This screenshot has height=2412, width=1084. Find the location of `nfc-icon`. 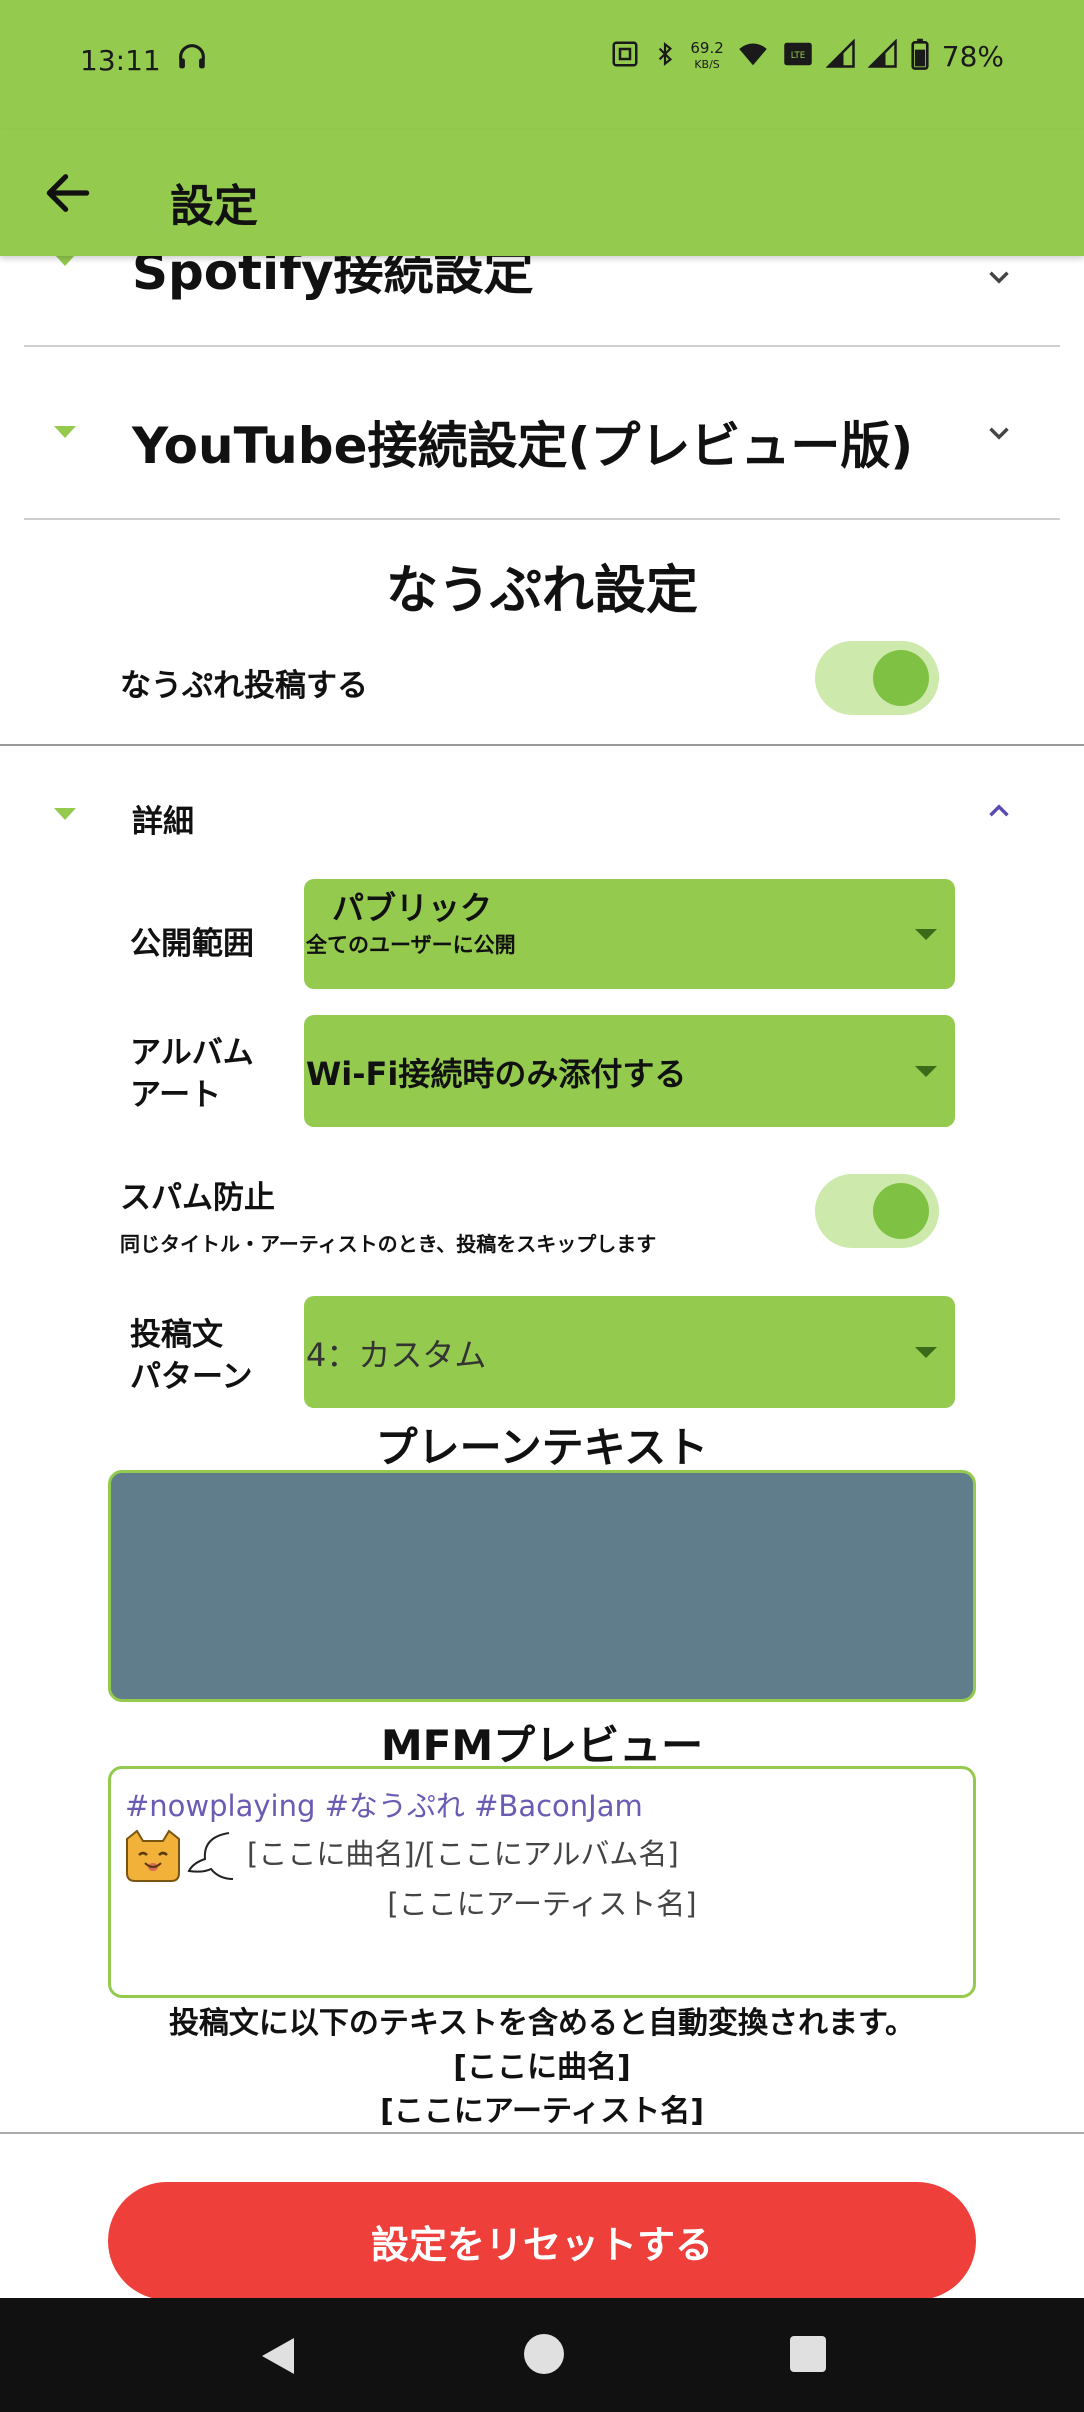

nfc-icon is located at coordinates (625, 56).